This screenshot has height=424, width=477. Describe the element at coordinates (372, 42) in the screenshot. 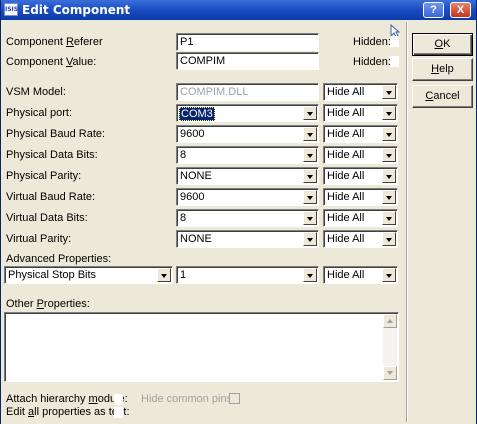

I see `referer-hidden-label: Hidden:` at that location.